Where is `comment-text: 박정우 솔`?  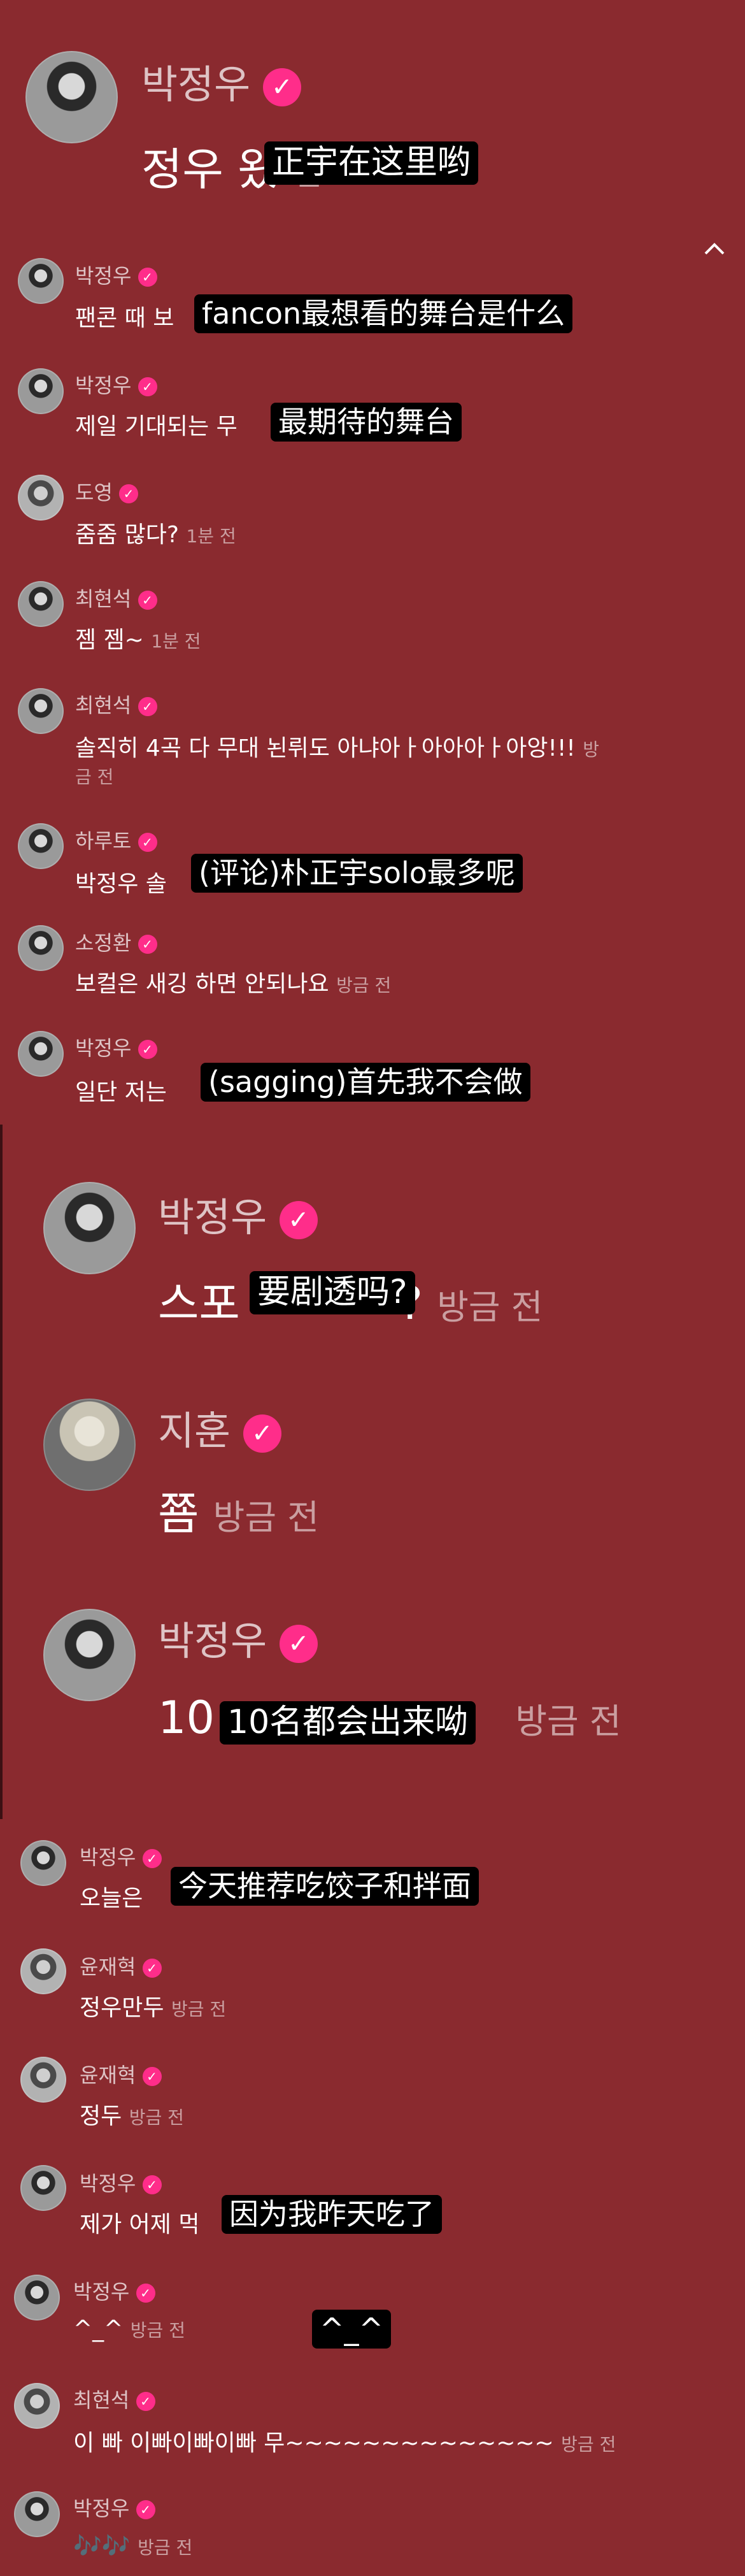 comment-text: 박정우 솔 is located at coordinates (121, 884).